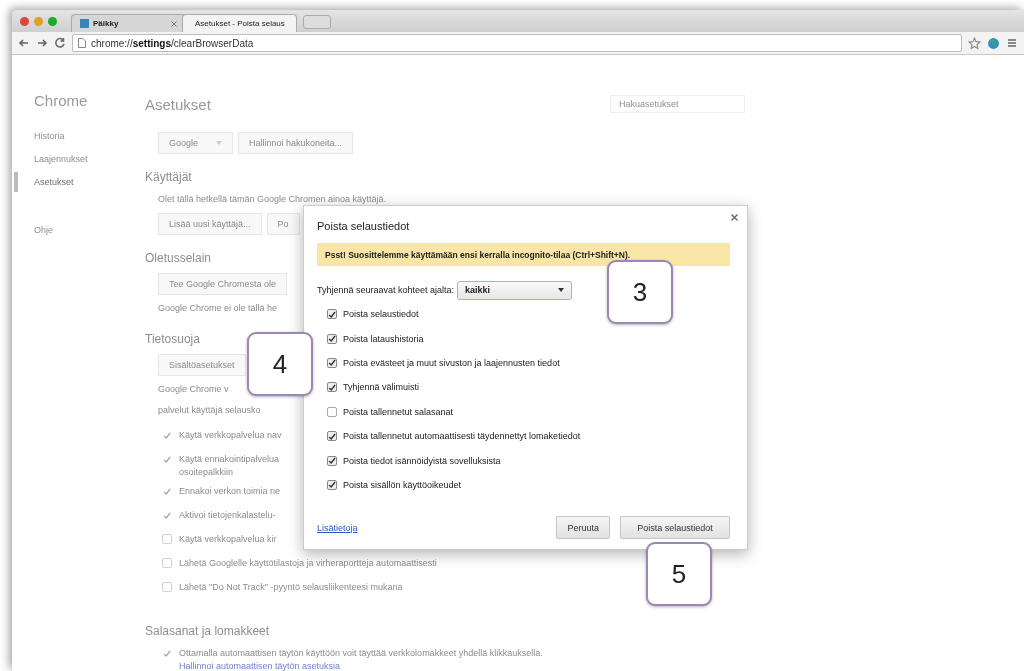 The width and height of the screenshot is (1024, 671). What do you see at coordinates (172, 339) in the screenshot?
I see `section-heading: Tietosuoja` at bounding box center [172, 339].